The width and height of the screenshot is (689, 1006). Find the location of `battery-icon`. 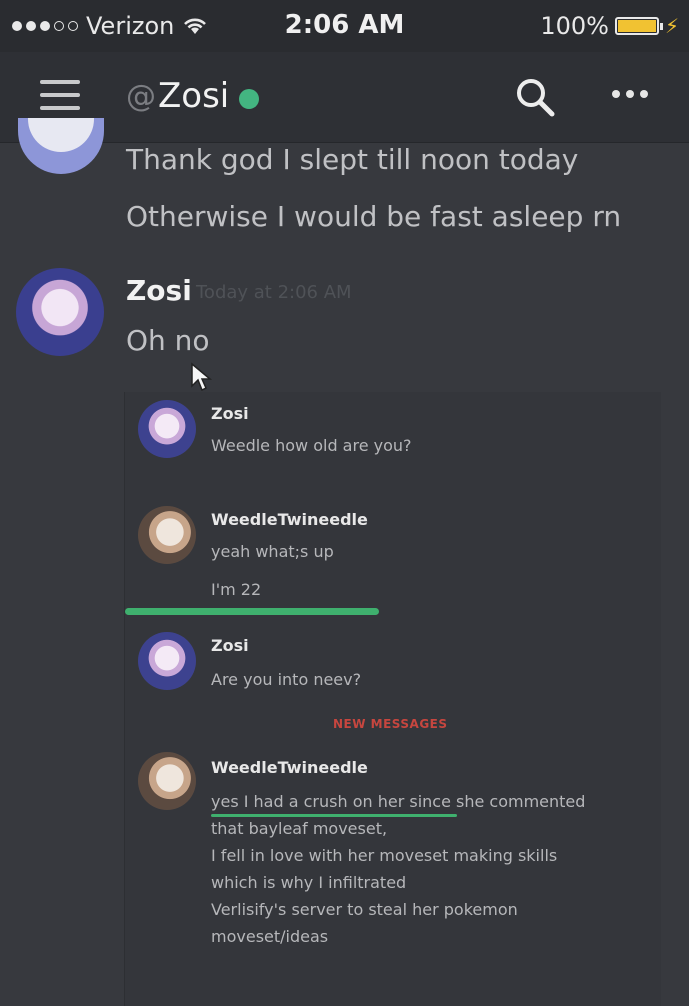

battery-icon is located at coordinates (638, 26).